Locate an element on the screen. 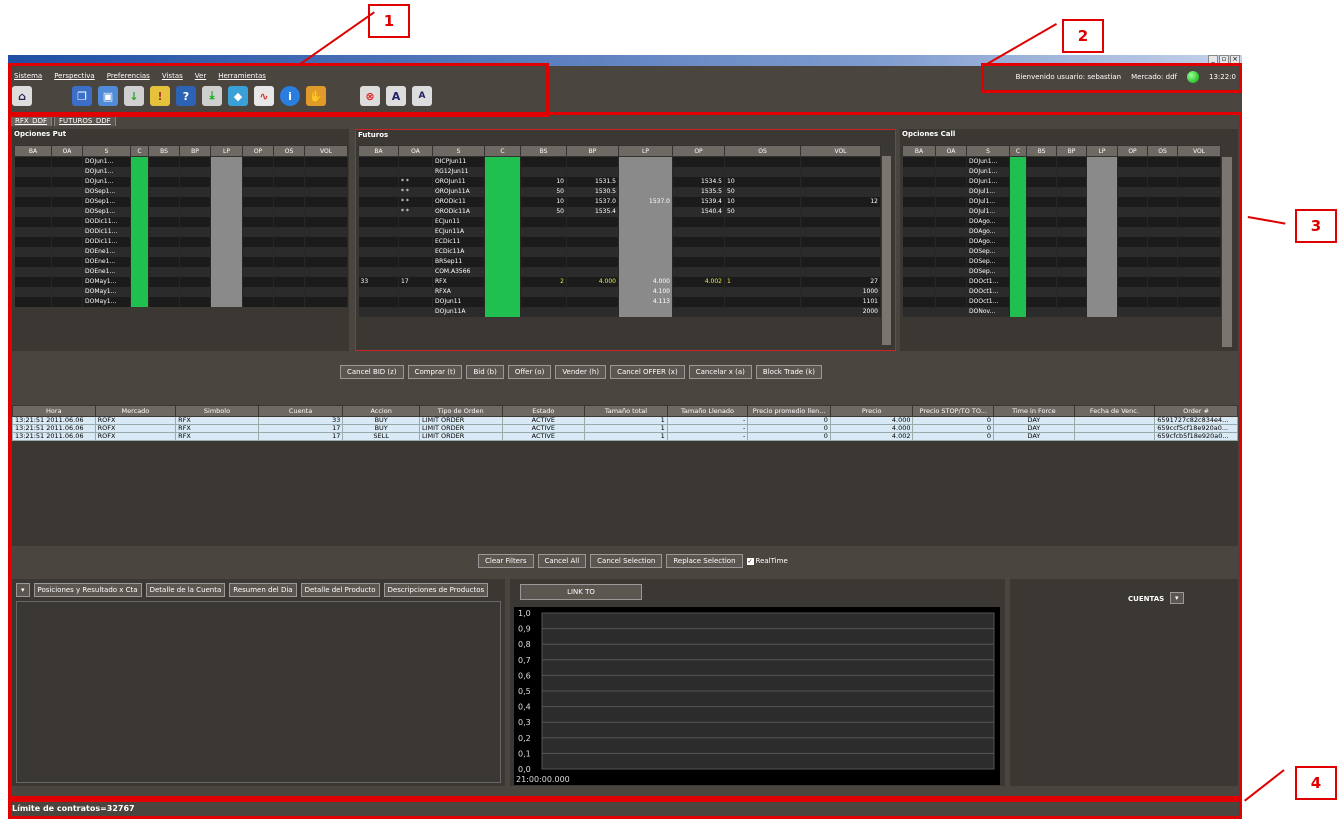  grid-cell: 4.000 is located at coordinates (592, 281).